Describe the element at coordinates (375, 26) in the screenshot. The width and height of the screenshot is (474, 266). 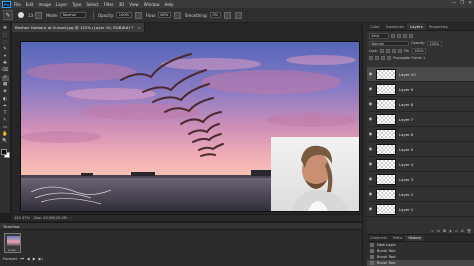
I see `tab-color: Color` at that location.